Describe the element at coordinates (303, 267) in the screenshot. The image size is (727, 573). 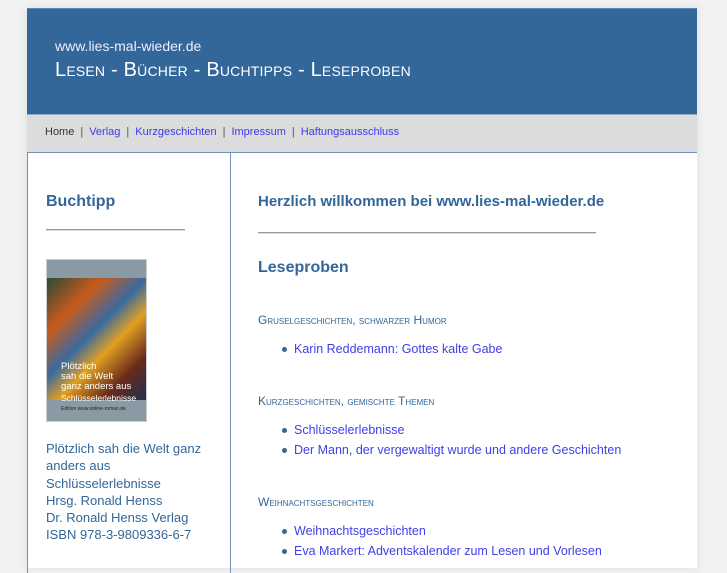
I see `section-heading: Leseproben` at that location.